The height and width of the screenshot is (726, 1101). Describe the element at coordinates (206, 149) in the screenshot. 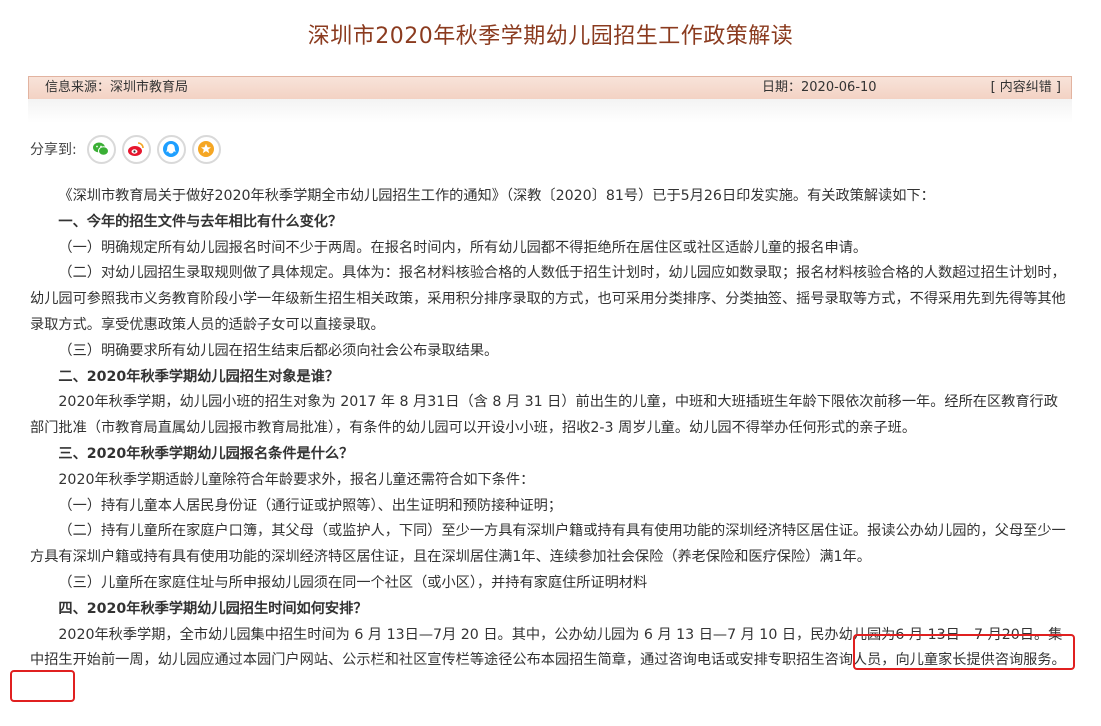

I see `favorite-icon` at that location.